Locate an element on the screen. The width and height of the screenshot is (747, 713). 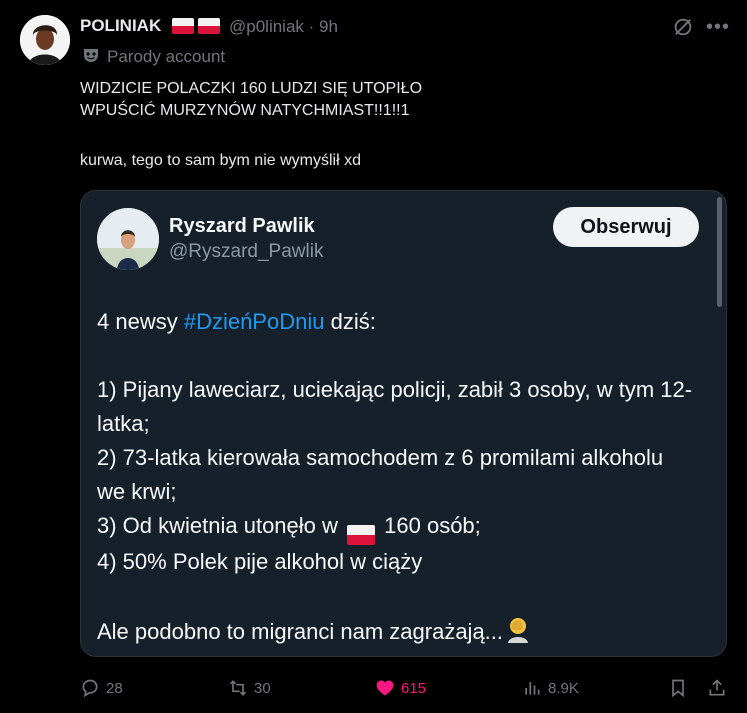
facepalm-emoji-icon is located at coordinates (518, 630).